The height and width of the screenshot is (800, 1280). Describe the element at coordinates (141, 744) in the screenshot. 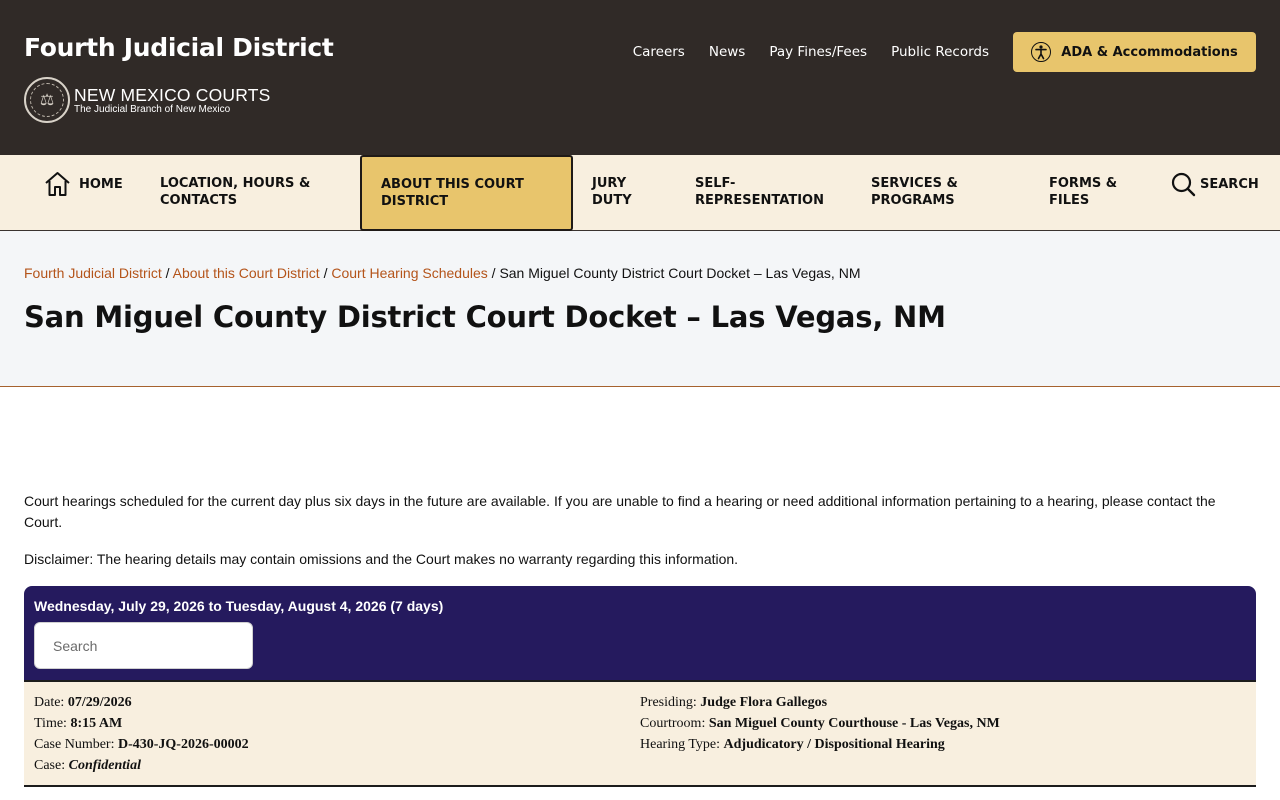

I see `record-case-number: Case Number: D-430-JQ-2026-00002` at that location.